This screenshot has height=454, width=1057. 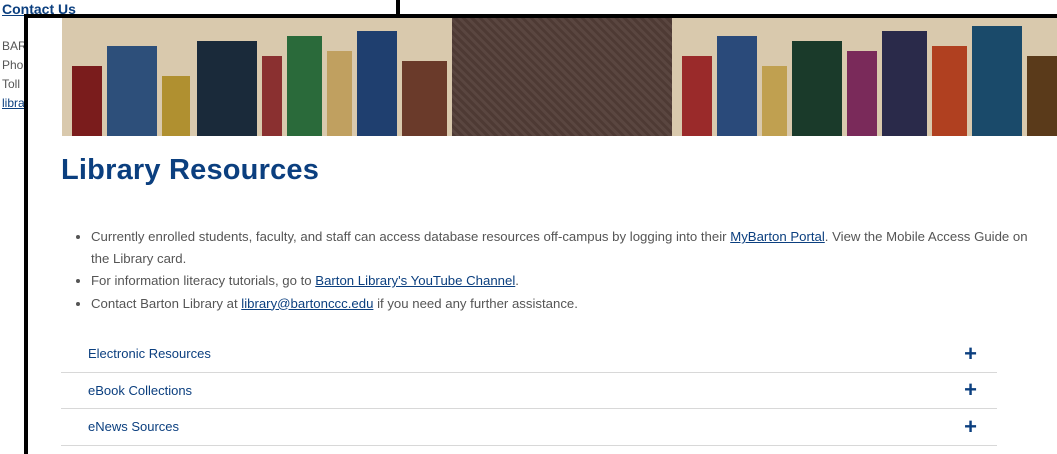 What do you see at coordinates (11, 84) in the screenshot?
I see `contact-line: Toll` at bounding box center [11, 84].